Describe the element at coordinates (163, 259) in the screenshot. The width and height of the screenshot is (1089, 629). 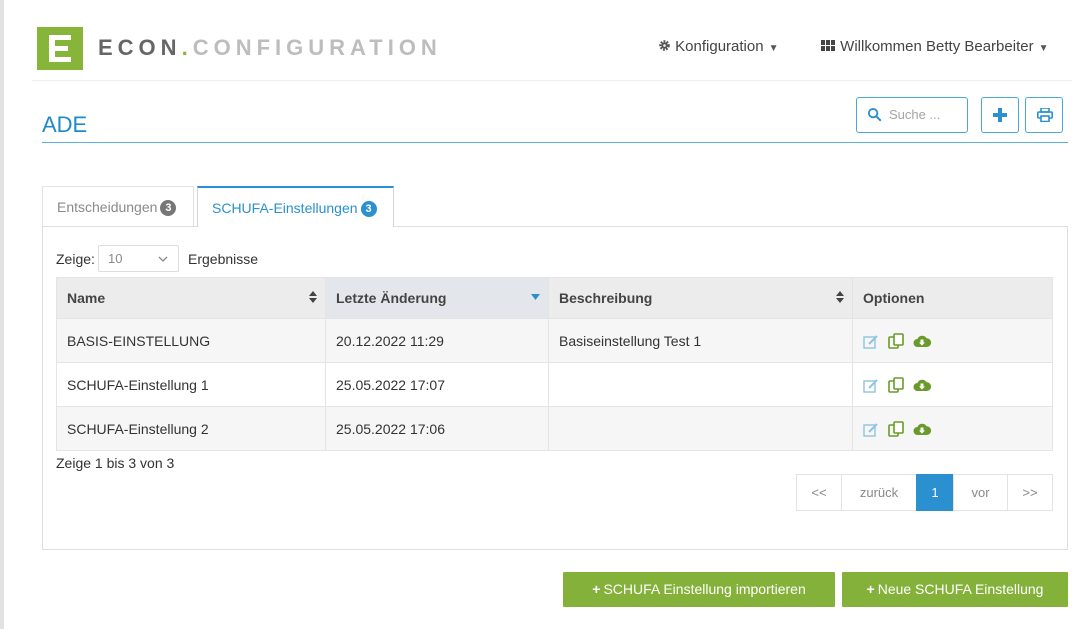
I see `chevron-down-icon` at that location.